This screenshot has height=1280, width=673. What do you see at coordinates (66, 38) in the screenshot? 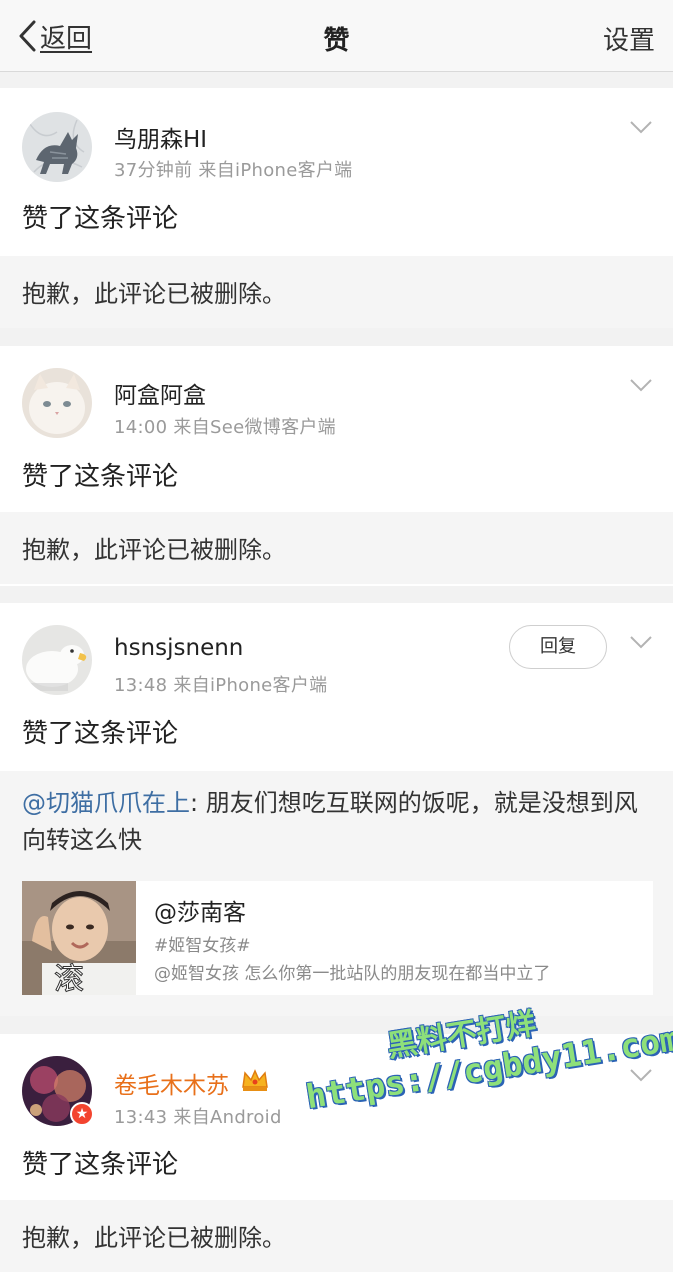
I see `back-label: 返回` at bounding box center [66, 38].